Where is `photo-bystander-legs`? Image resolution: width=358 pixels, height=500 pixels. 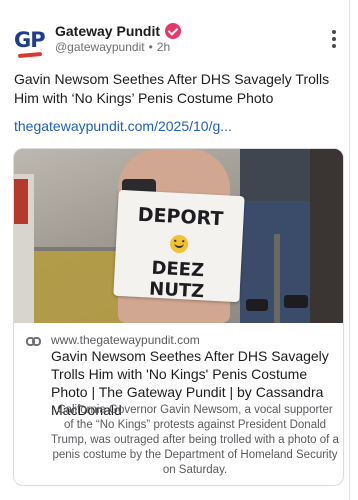 photo-bystander-legs is located at coordinates (277, 278).